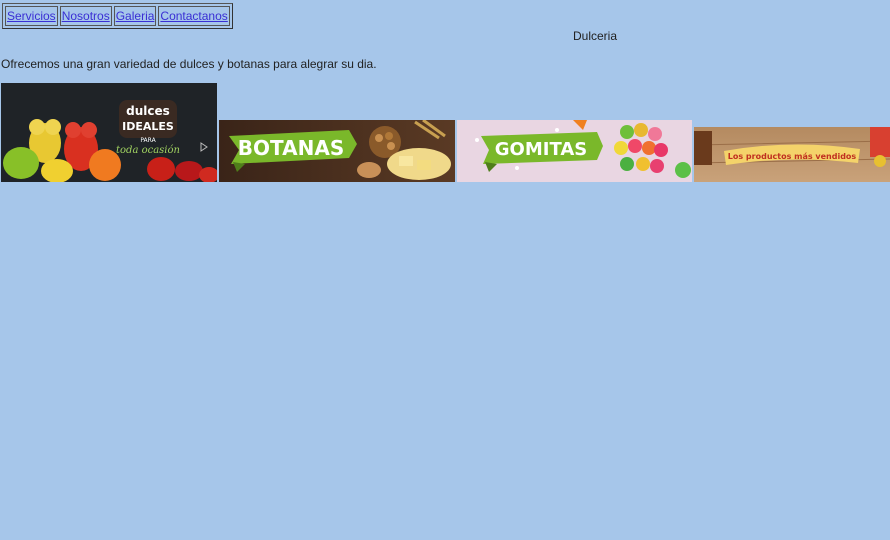 The width and height of the screenshot is (890, 540). I want to click on banner-botanas-label: BOTANAS, so click(291, 148).